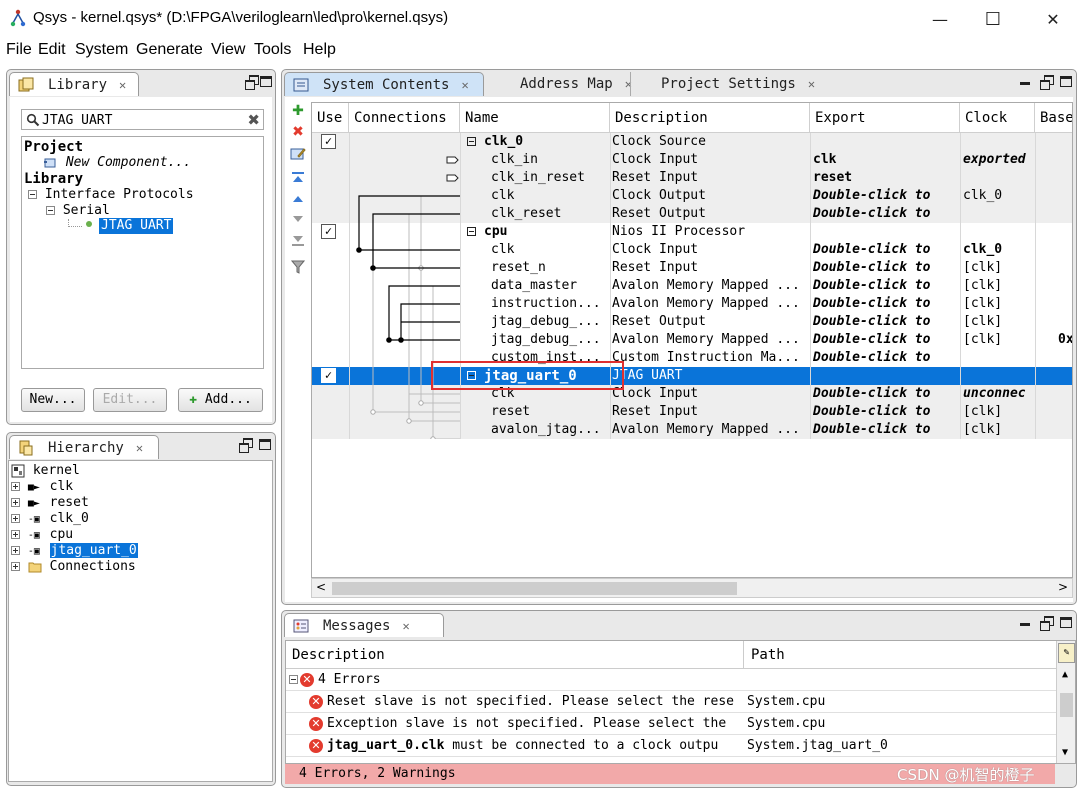  I want to click on row-name: clk_0, so click(546, 142).